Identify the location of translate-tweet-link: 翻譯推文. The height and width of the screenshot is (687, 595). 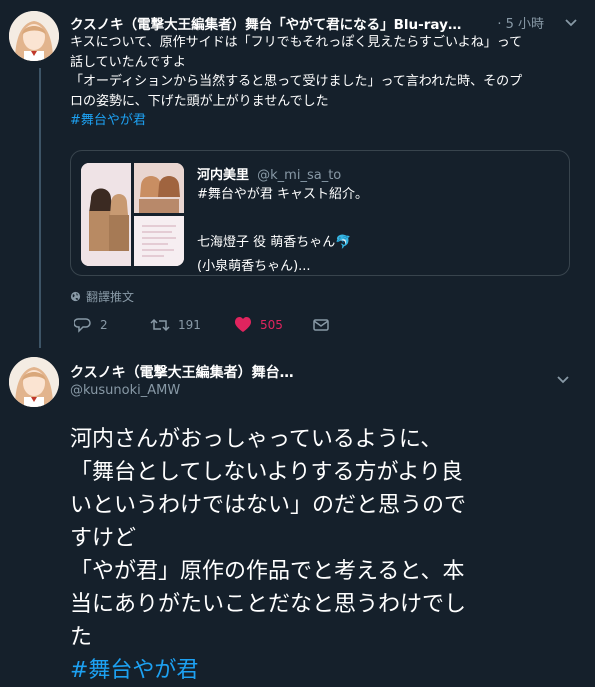
(102, 296).